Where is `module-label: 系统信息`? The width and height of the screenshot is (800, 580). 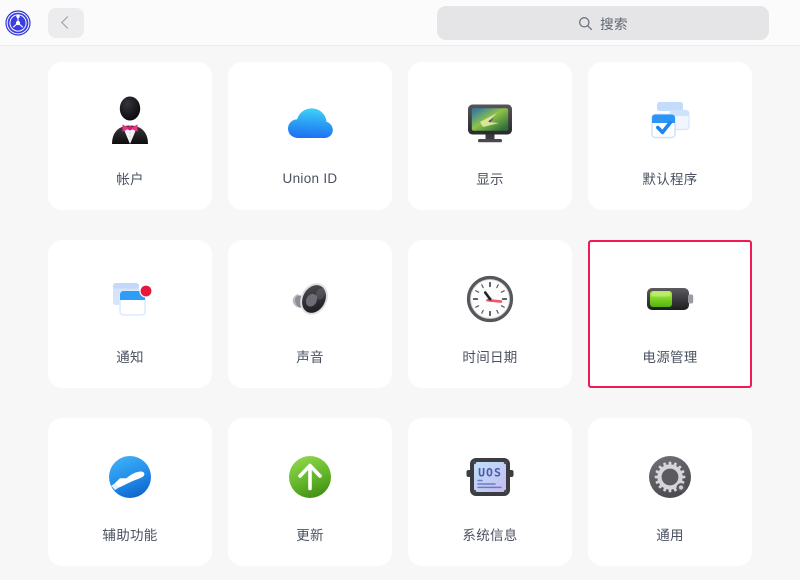 module-label: 系统信息 is located at coordinates (490, 535).